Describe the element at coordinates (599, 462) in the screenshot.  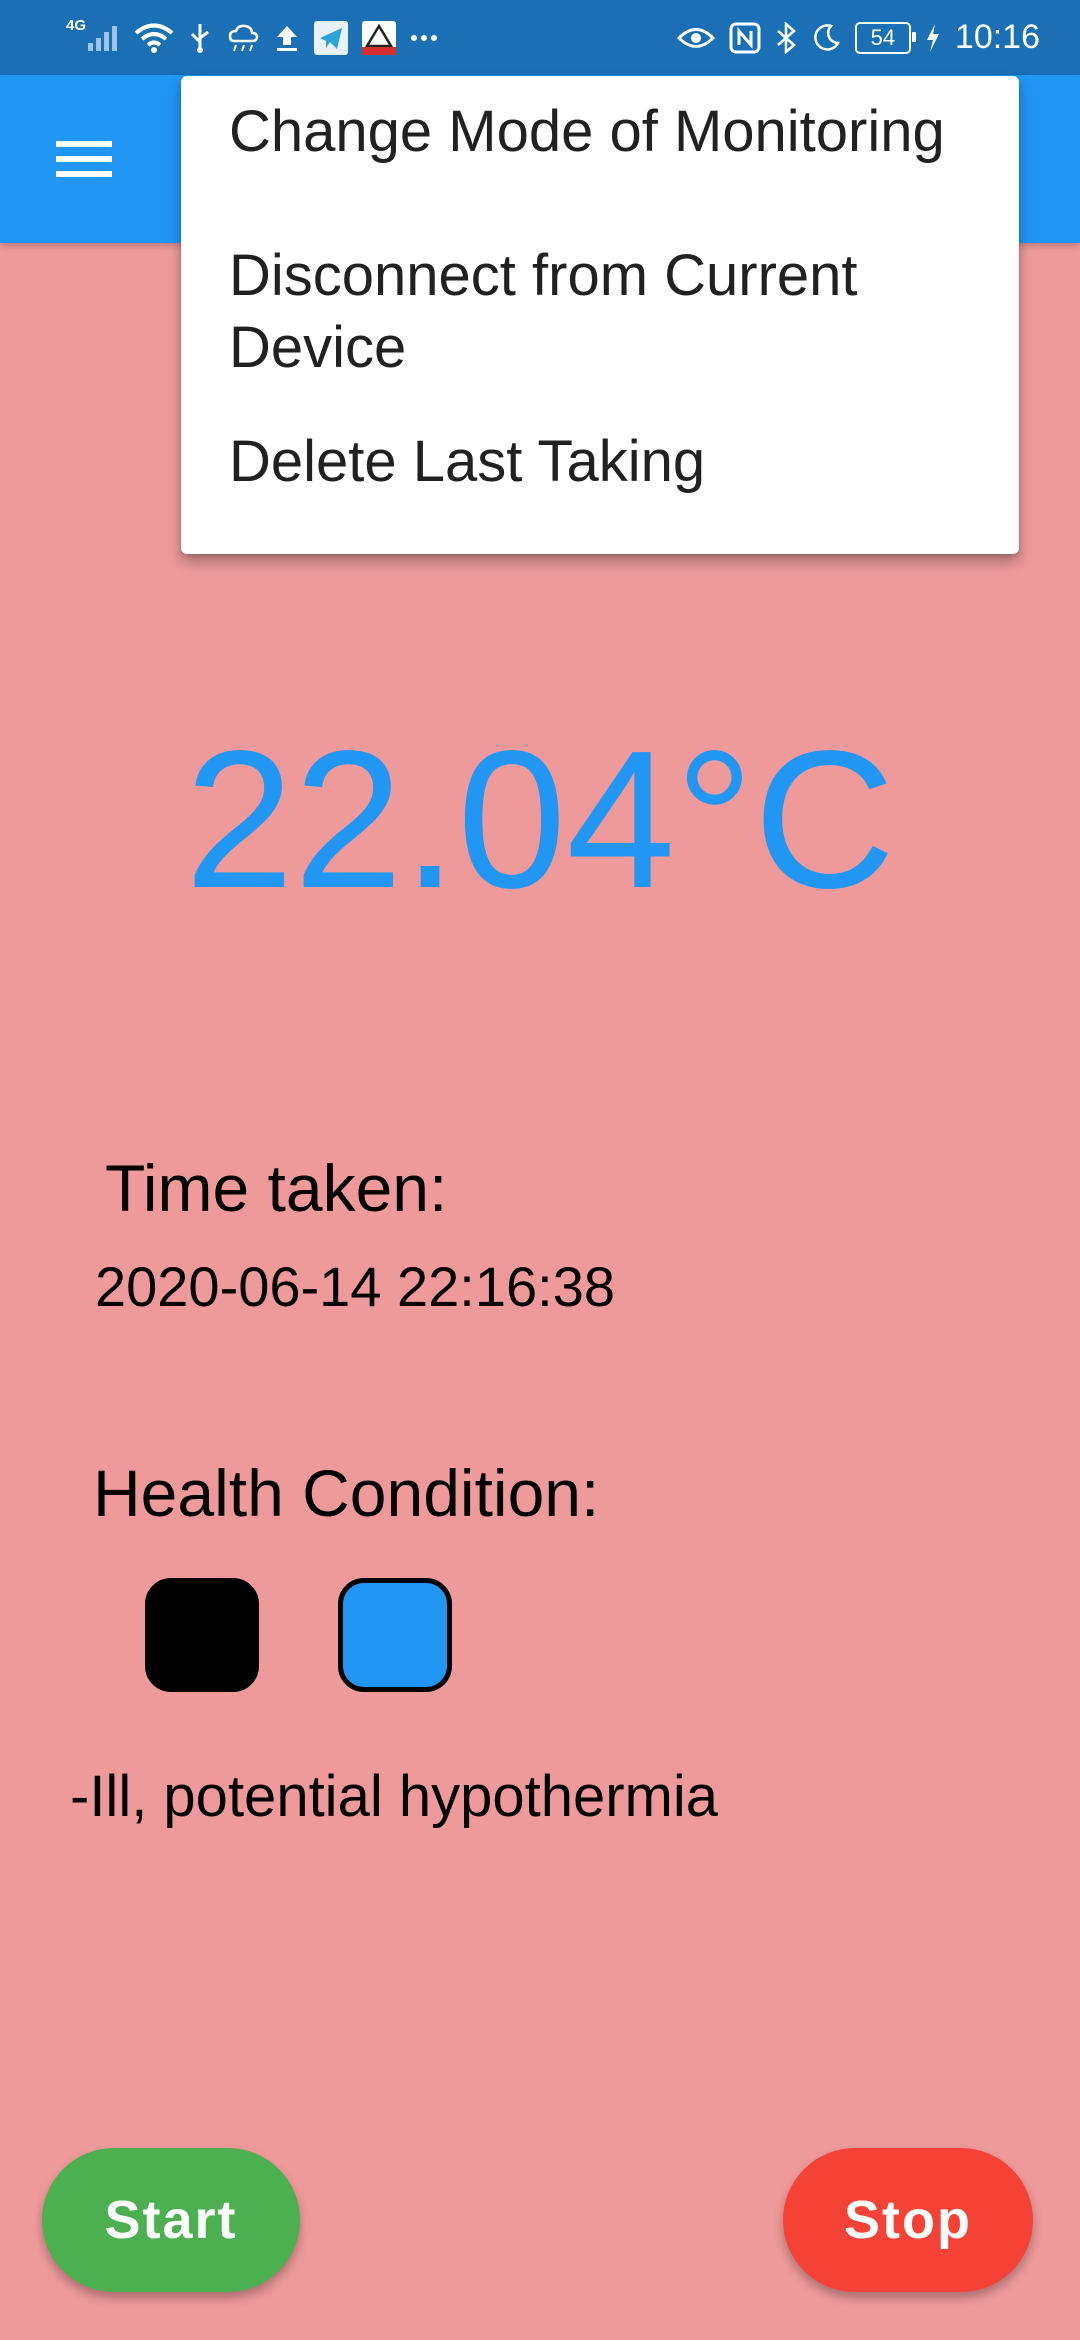
I see `menu-item-delete-last: Delete Last Taking` at that location.